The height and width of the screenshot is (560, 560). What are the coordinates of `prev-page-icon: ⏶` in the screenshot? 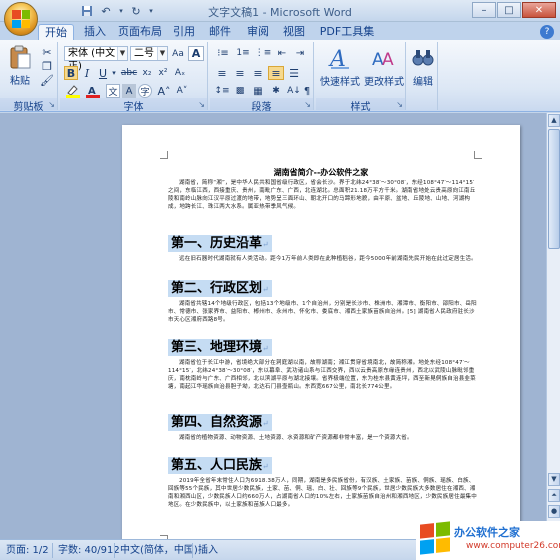 It's located at (554, 495).